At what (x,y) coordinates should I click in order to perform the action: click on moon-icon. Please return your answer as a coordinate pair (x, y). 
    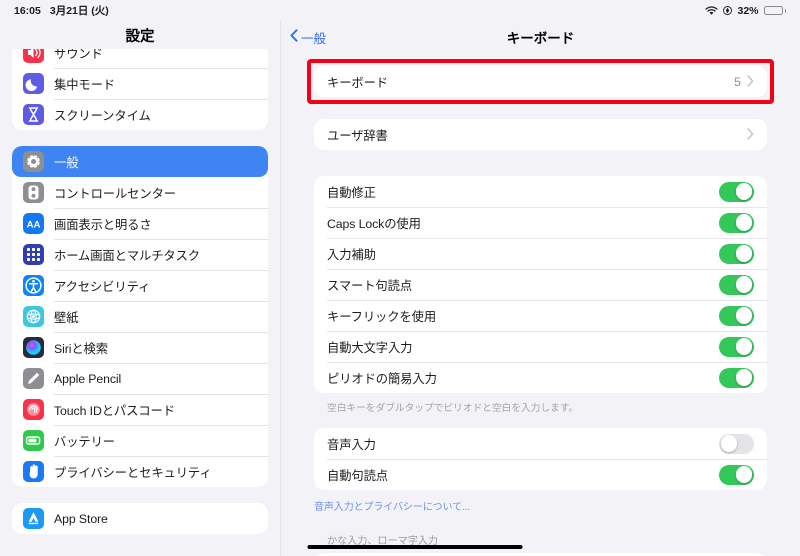
    Looking at the image, I should click on (33, 83).